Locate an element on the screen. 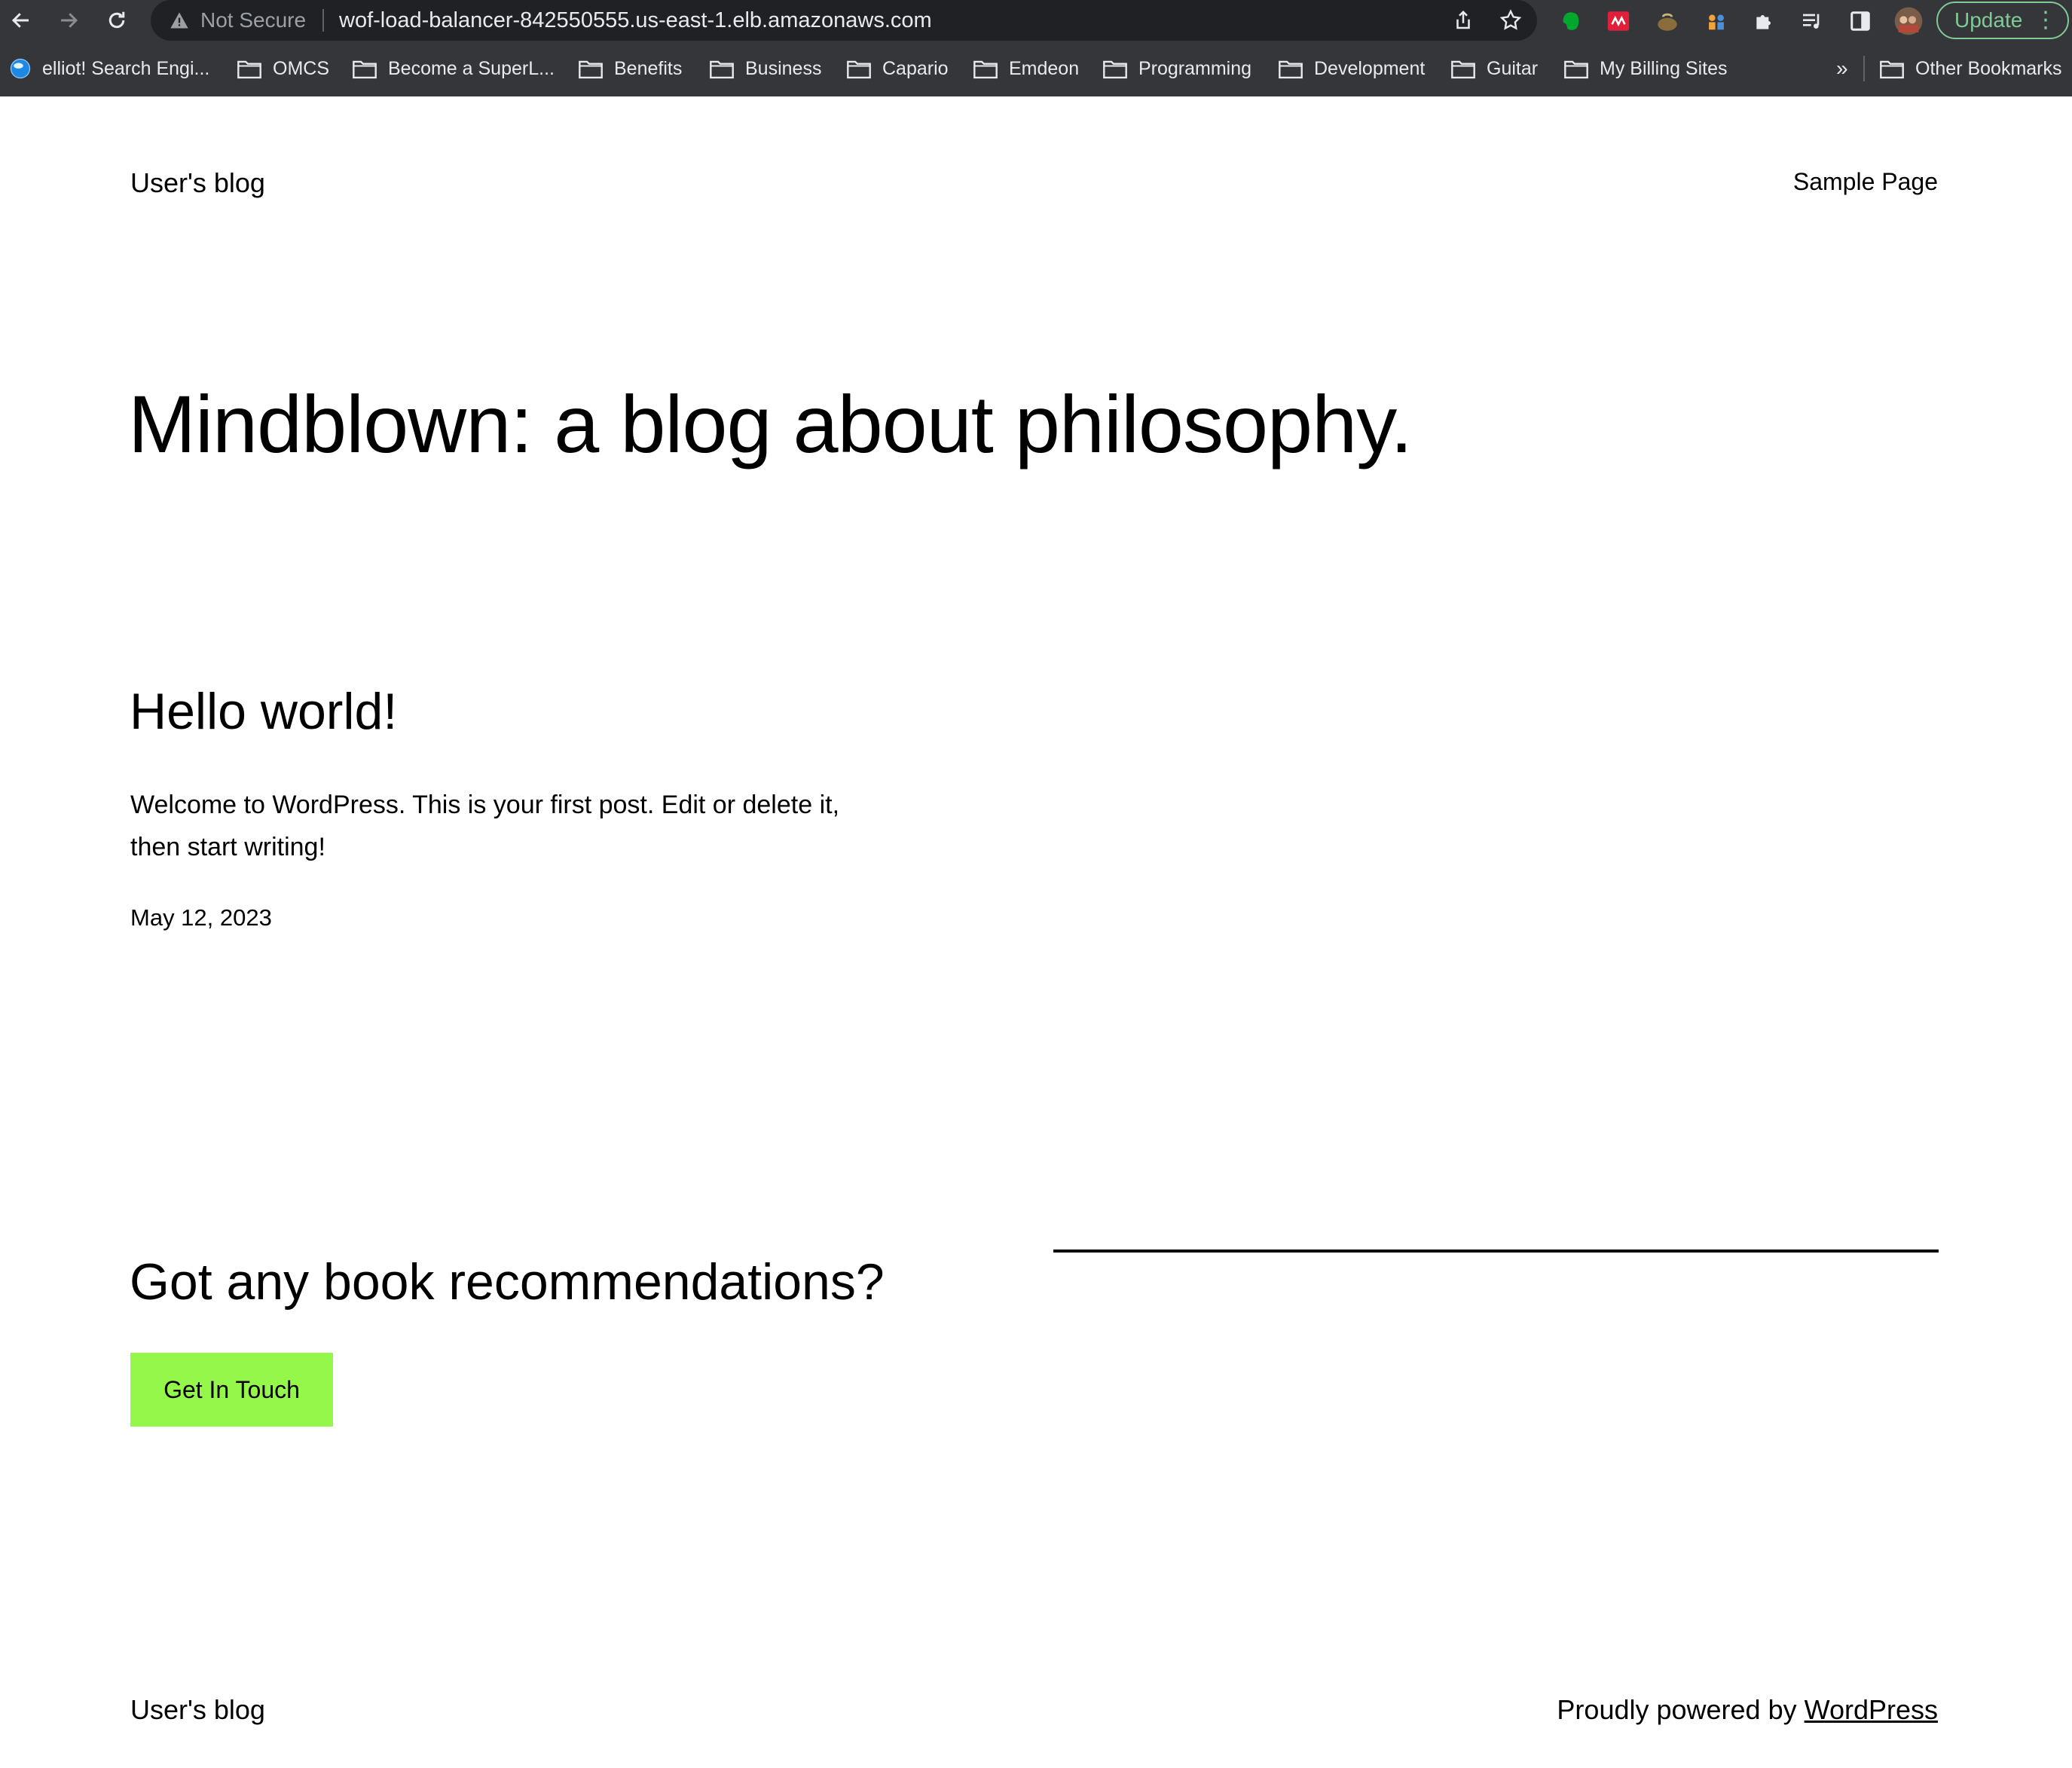 The image size is (2072, 1768). update-button: Update ⋮ is located at coordinates (2003, 20).